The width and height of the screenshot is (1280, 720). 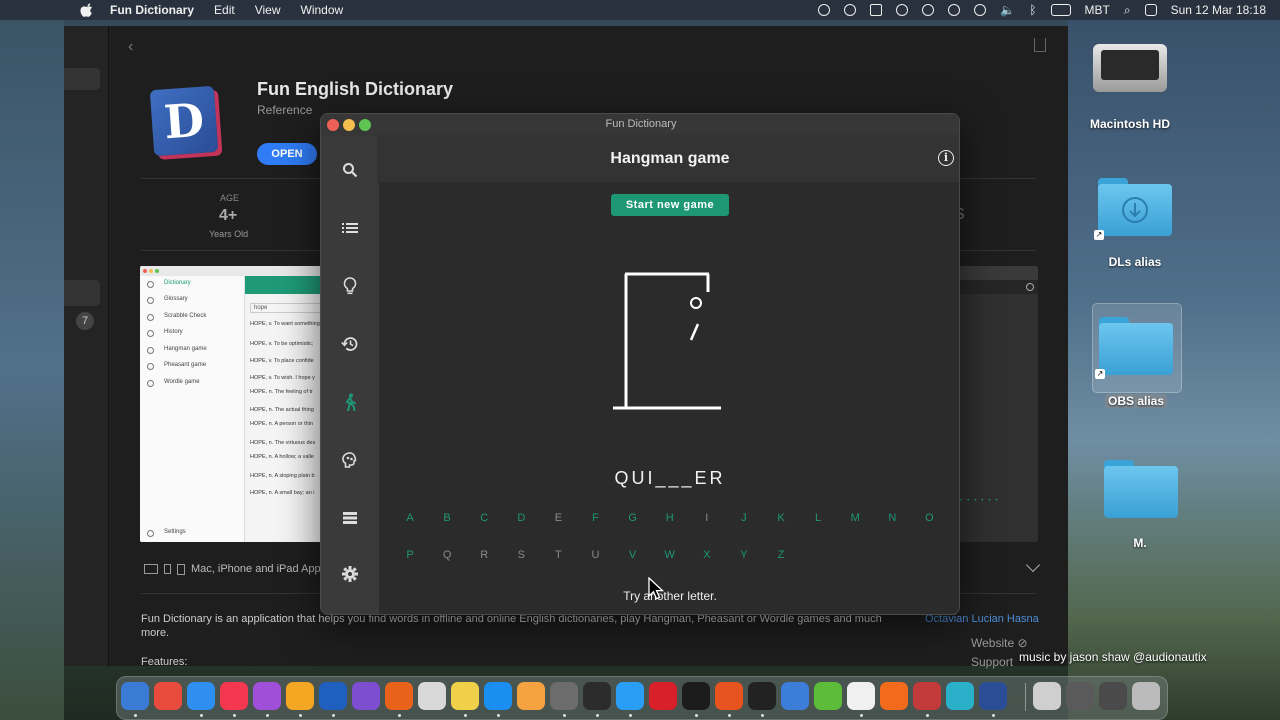 What do you see at coordinates (366, 696) in the screenshot?
I see `dock-screenshot-icon` at bounding box center [366, 696].